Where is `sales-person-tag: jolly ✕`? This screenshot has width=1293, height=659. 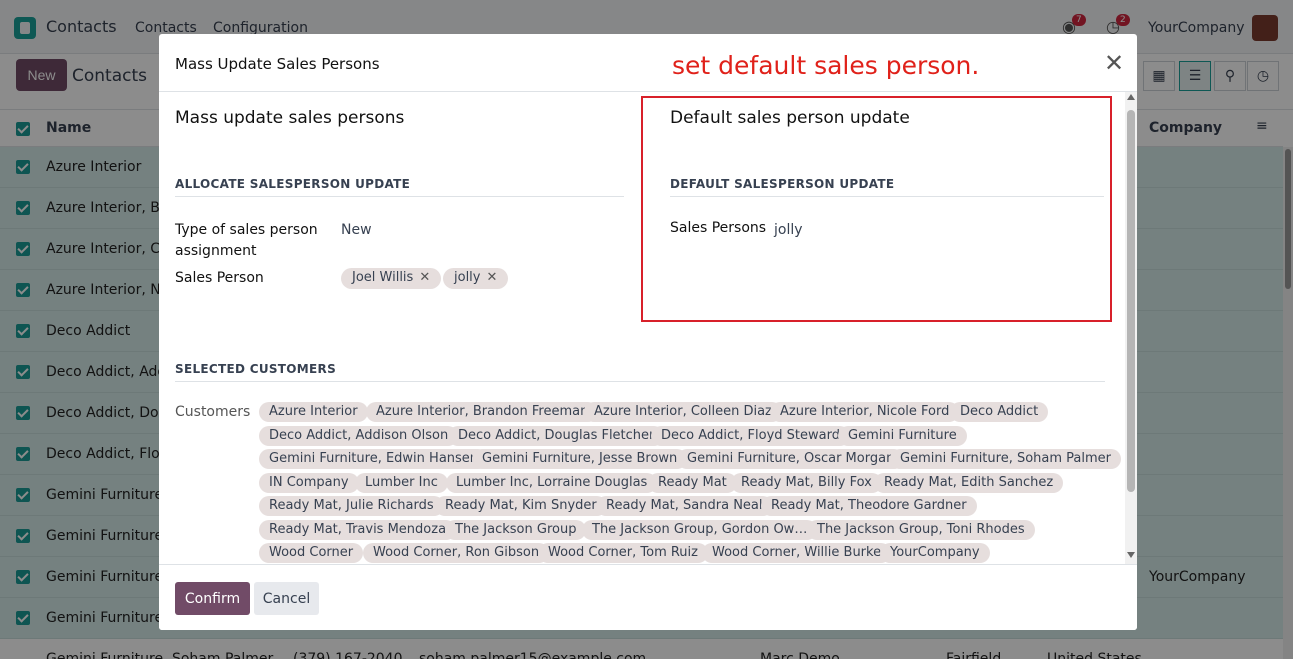
sales-person-tag: jolly ✕ is located at coordinates (476, 278).